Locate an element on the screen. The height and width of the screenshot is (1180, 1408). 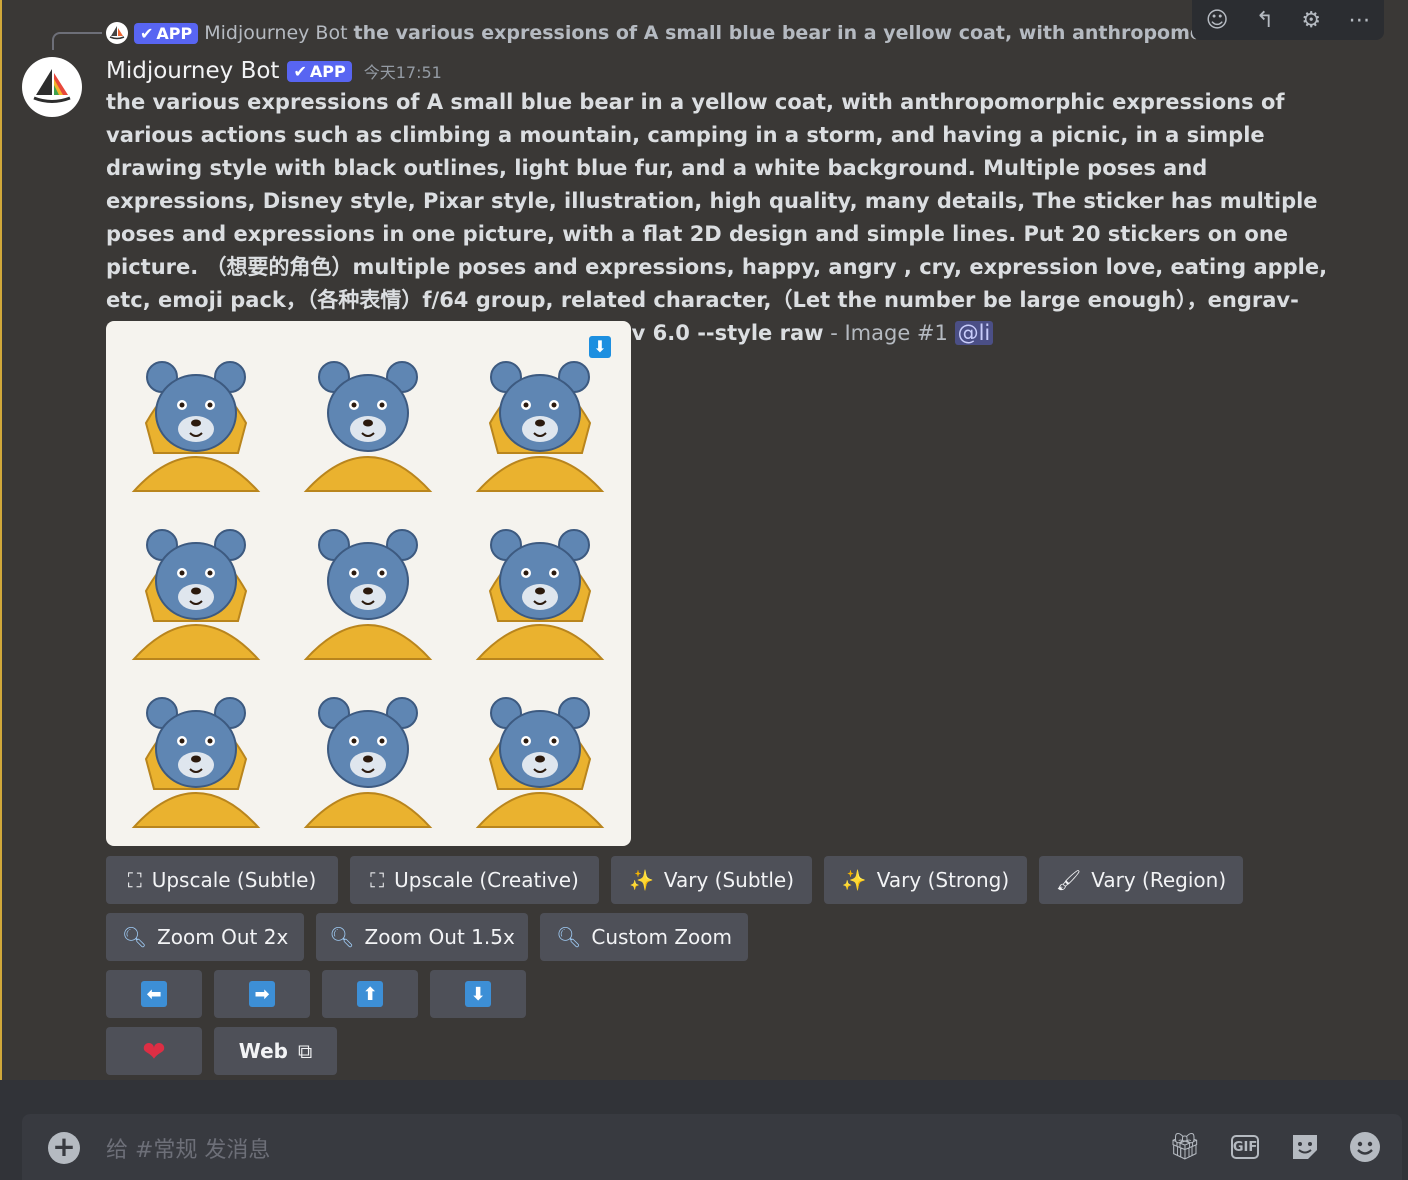
gif-button: GIF is located at coordinates (1245, 1147).